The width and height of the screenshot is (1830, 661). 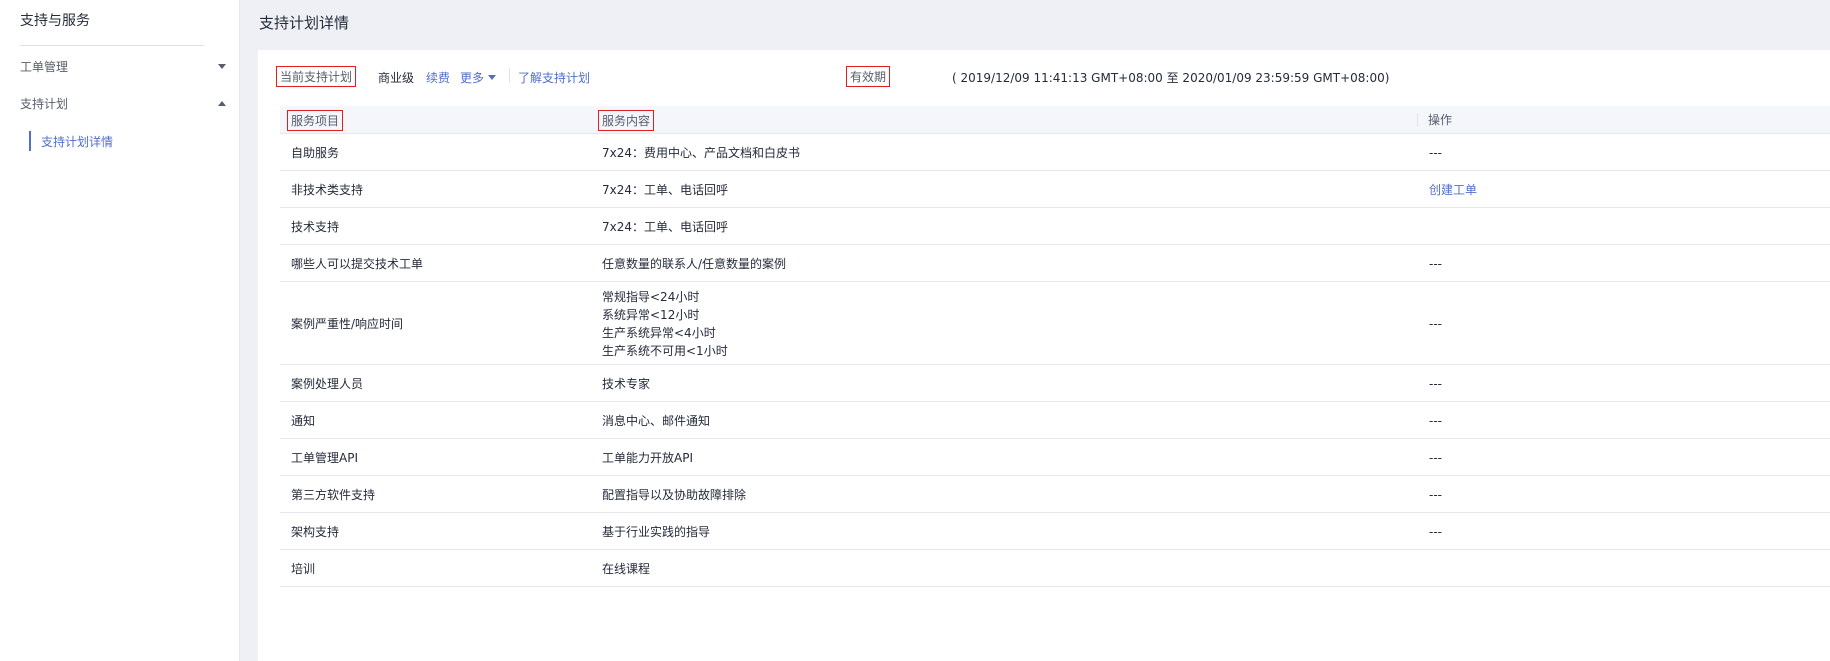 I want to click on renew-link: 续费, so click(x=438, y=77).